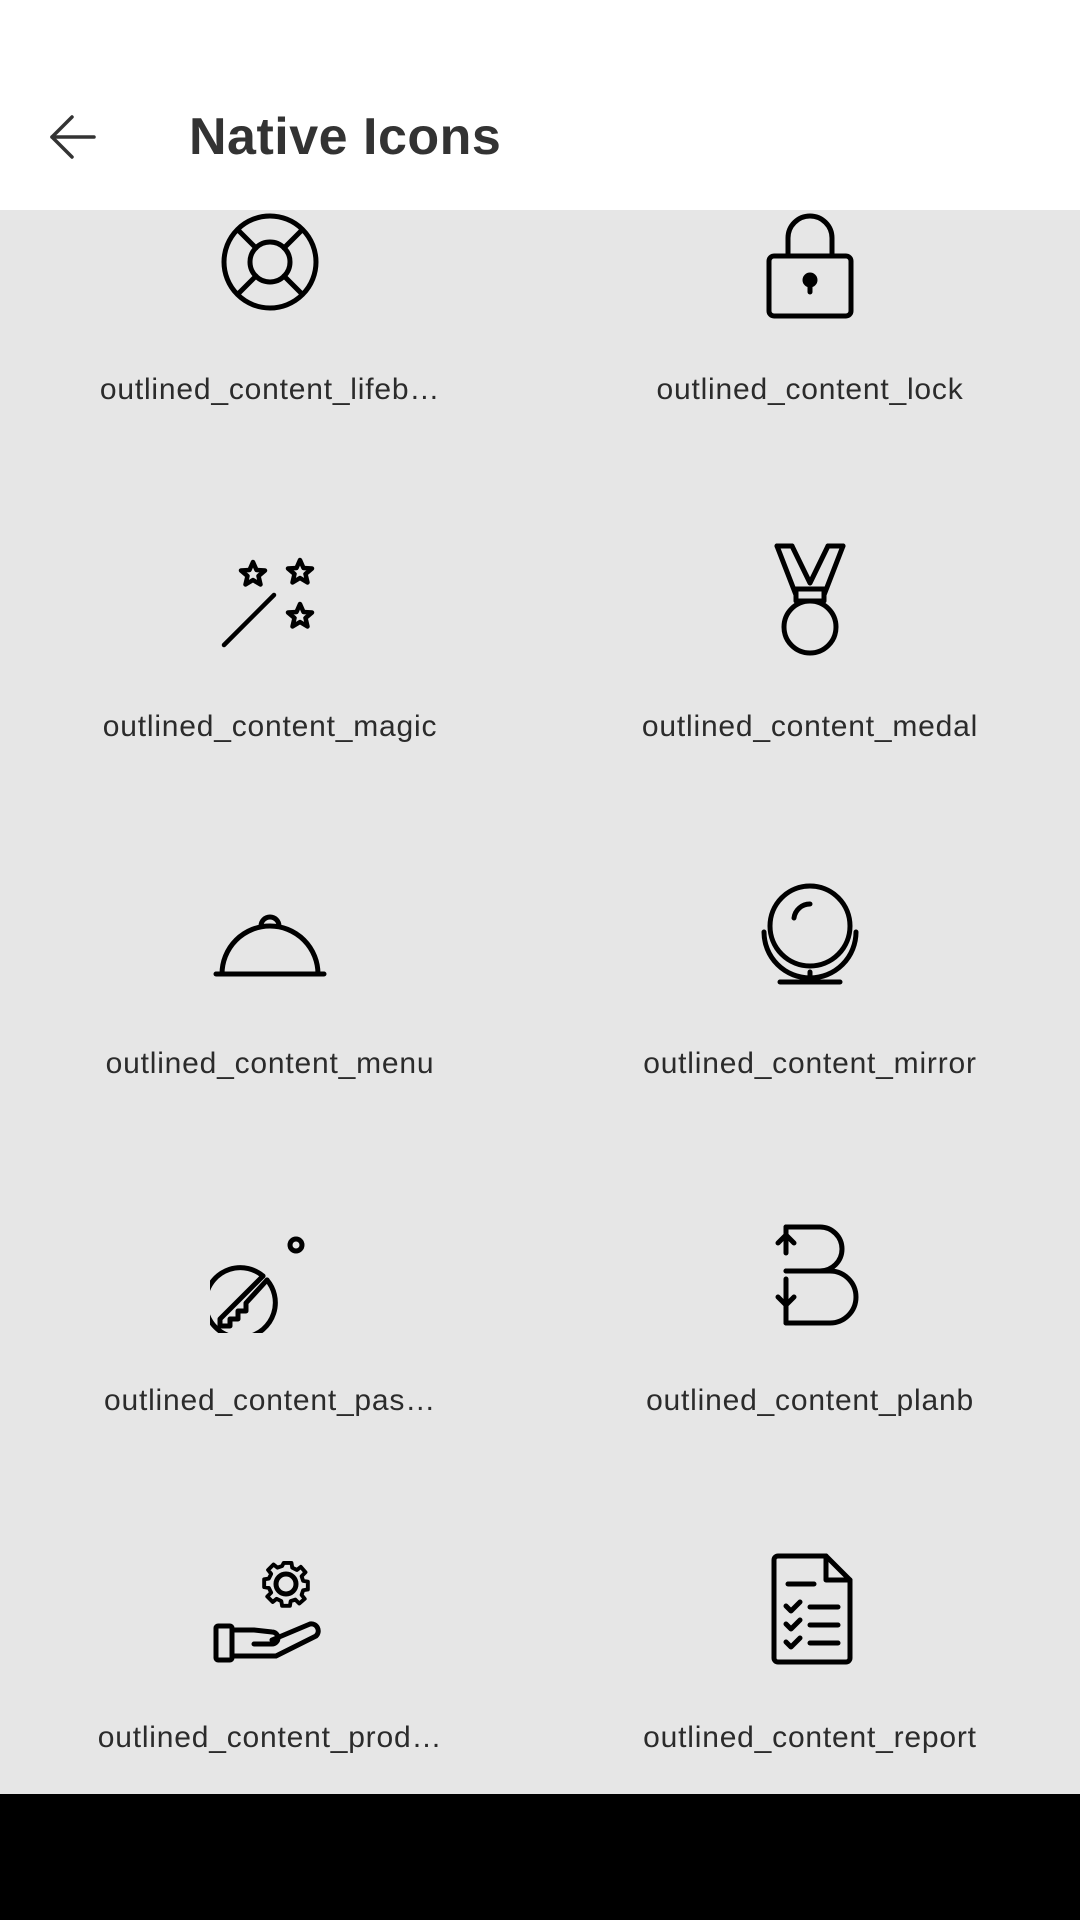  Describe the element at coordinates (810, 726) in the screenshot. I see `icon-label: outlined_content_medal` at that location.